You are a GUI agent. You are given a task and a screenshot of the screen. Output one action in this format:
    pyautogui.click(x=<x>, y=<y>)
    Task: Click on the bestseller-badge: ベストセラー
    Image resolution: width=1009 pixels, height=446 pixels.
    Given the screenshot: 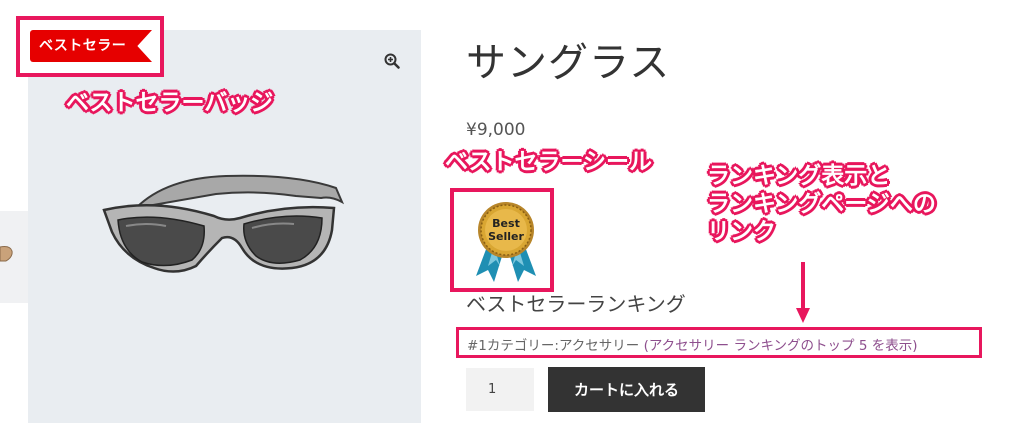 What is the action you would take?
    pyautogui.click(x=91, y=46)
    